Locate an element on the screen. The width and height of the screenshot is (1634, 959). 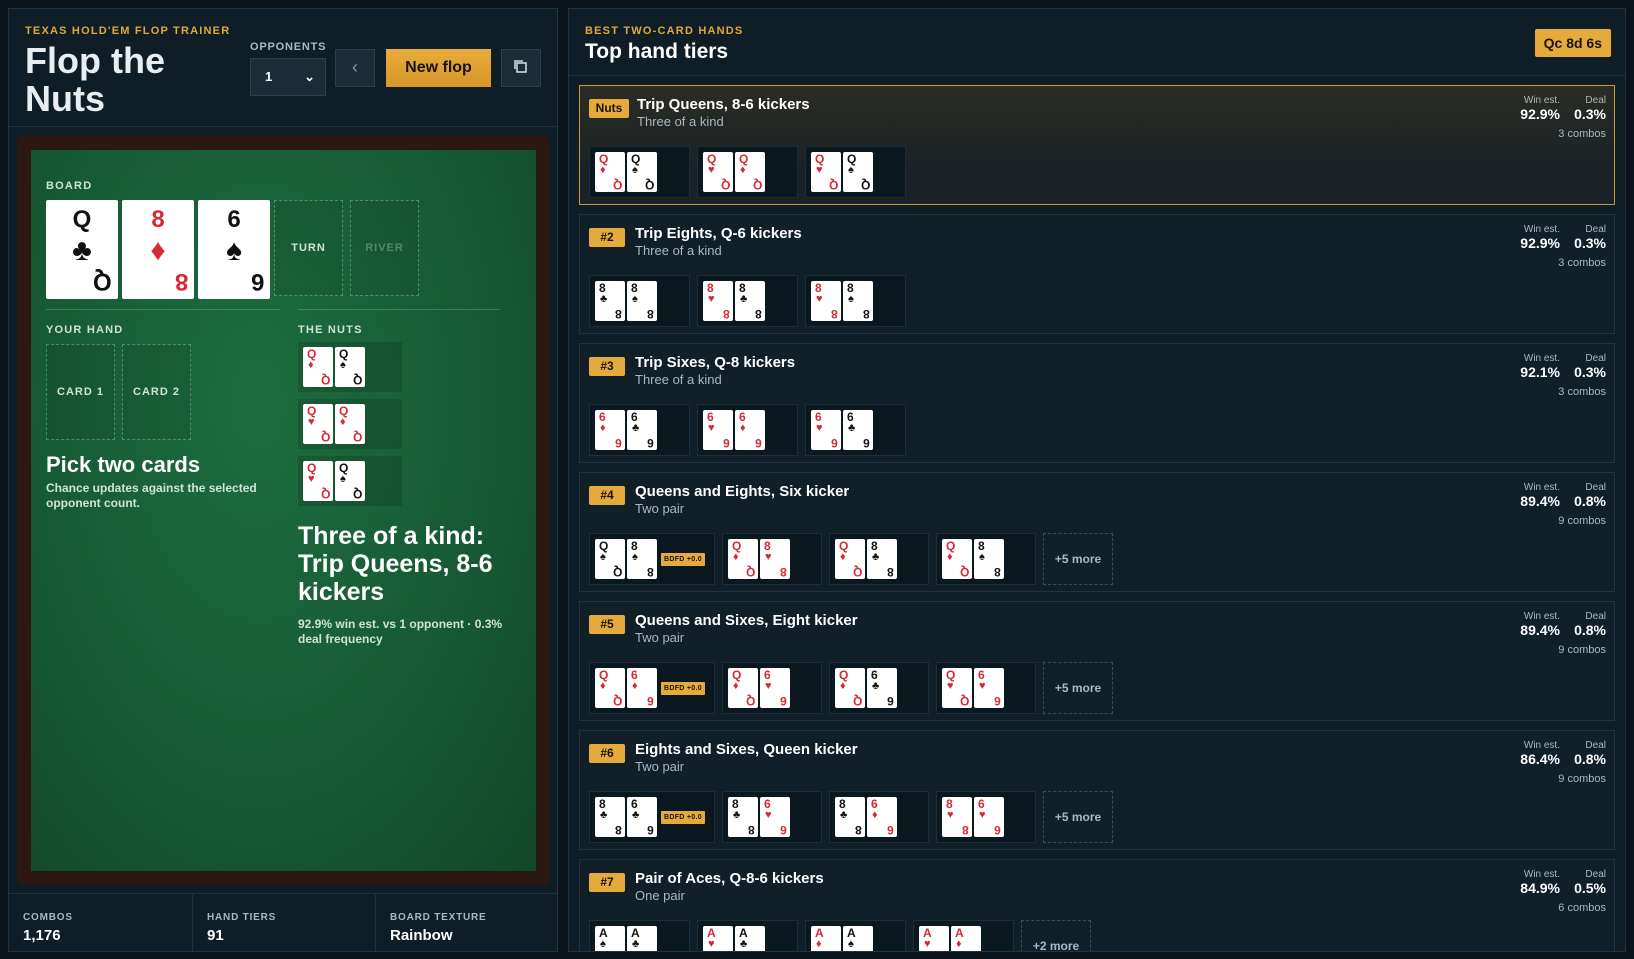
combo-chip: 8 ♣ 8 6 ♥ 6 is located at coordinates (772, 817).